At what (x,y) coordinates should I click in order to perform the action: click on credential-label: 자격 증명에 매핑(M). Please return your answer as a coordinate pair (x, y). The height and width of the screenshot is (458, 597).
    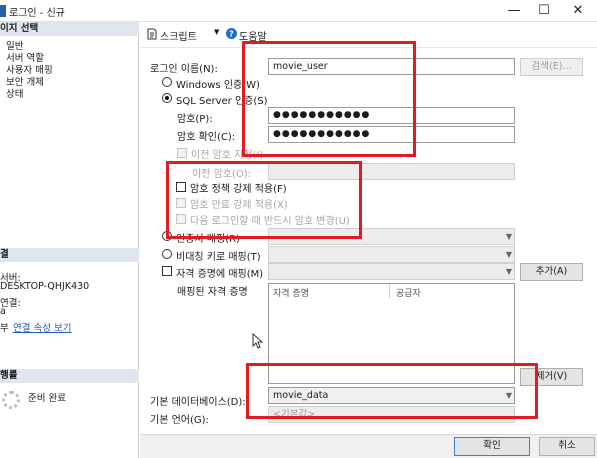
    Looking at the image, I should click on (220, 274).